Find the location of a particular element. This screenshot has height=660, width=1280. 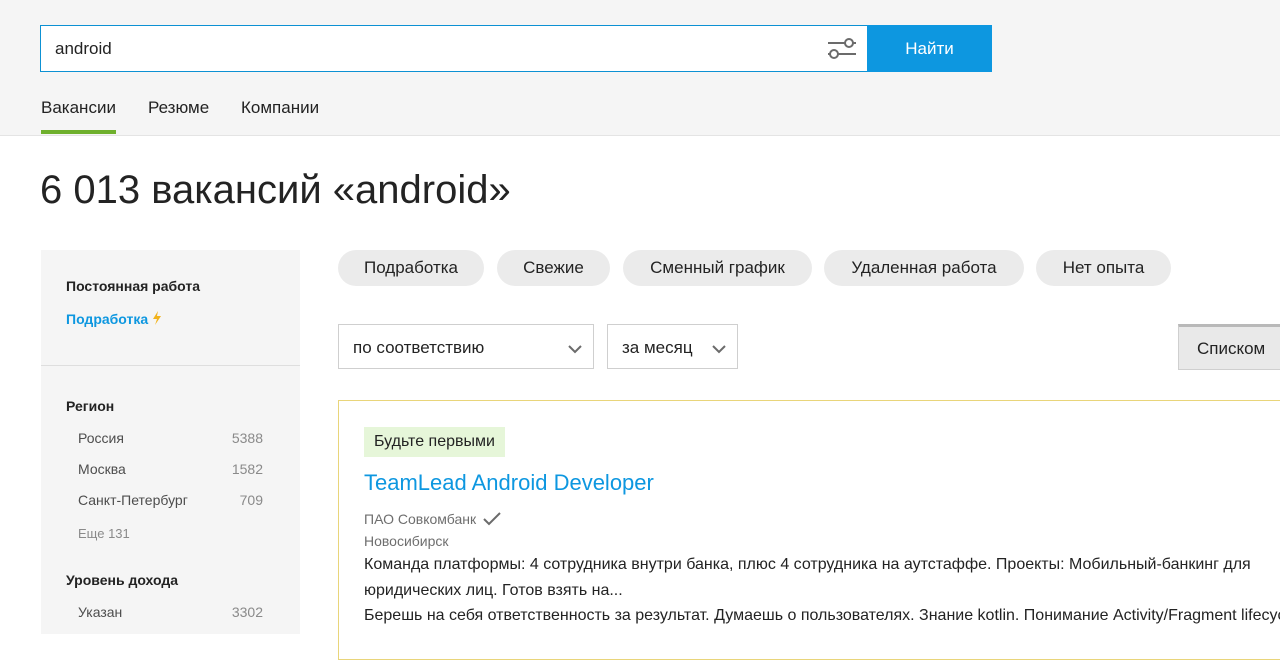

sort-select: по соответствию is located at coordinates (466, 346).